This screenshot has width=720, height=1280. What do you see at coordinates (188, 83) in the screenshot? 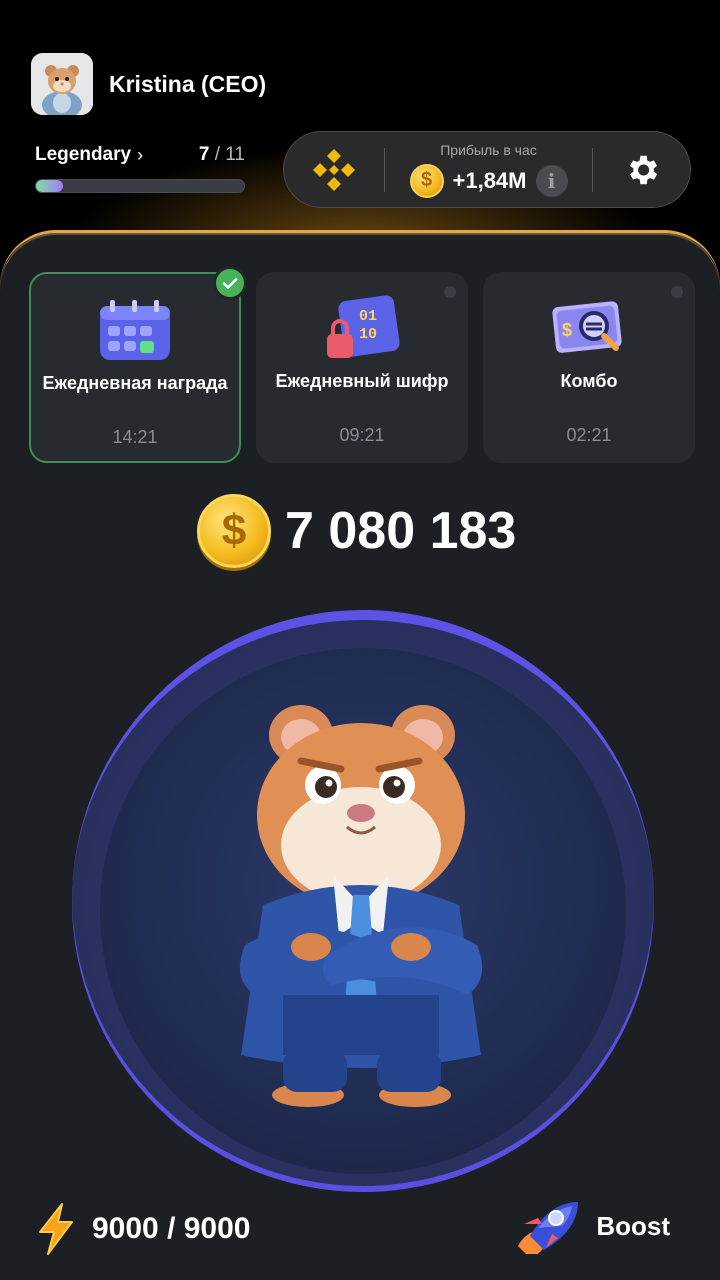
I see `user-name: Kristina (CEO)` at bounding box center [188, 83].